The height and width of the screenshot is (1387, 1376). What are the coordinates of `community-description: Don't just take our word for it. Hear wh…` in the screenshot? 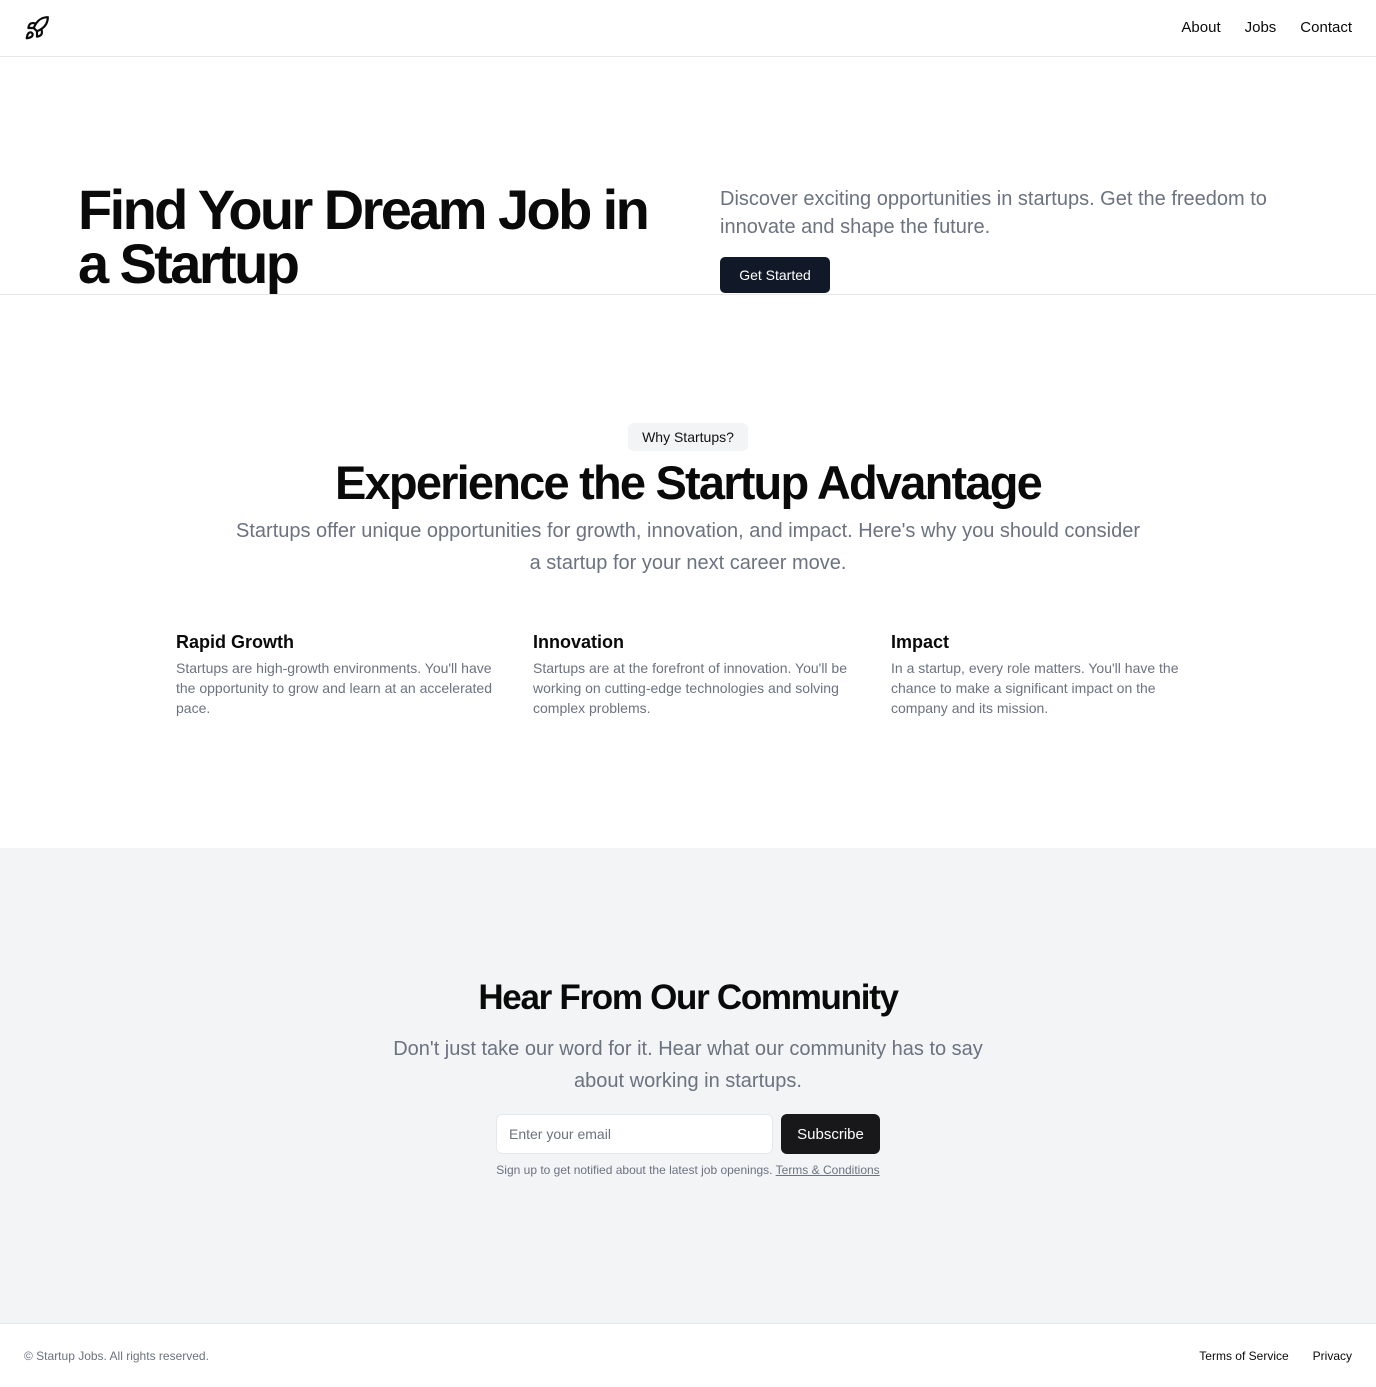 It's located at (688, 1065).